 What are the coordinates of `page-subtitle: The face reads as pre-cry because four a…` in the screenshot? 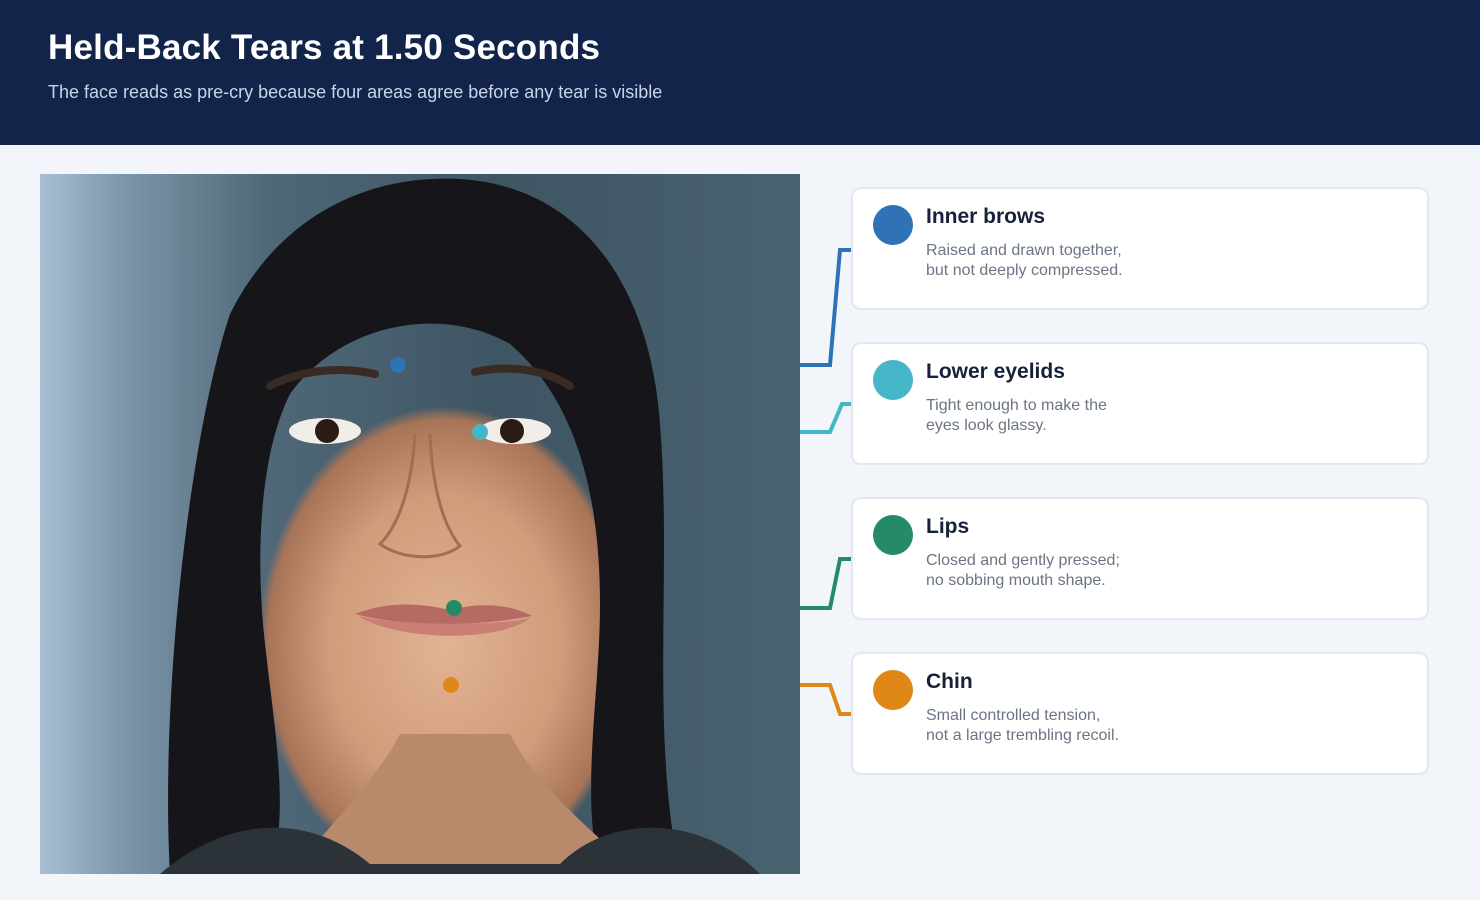 It's located at (355, 92).